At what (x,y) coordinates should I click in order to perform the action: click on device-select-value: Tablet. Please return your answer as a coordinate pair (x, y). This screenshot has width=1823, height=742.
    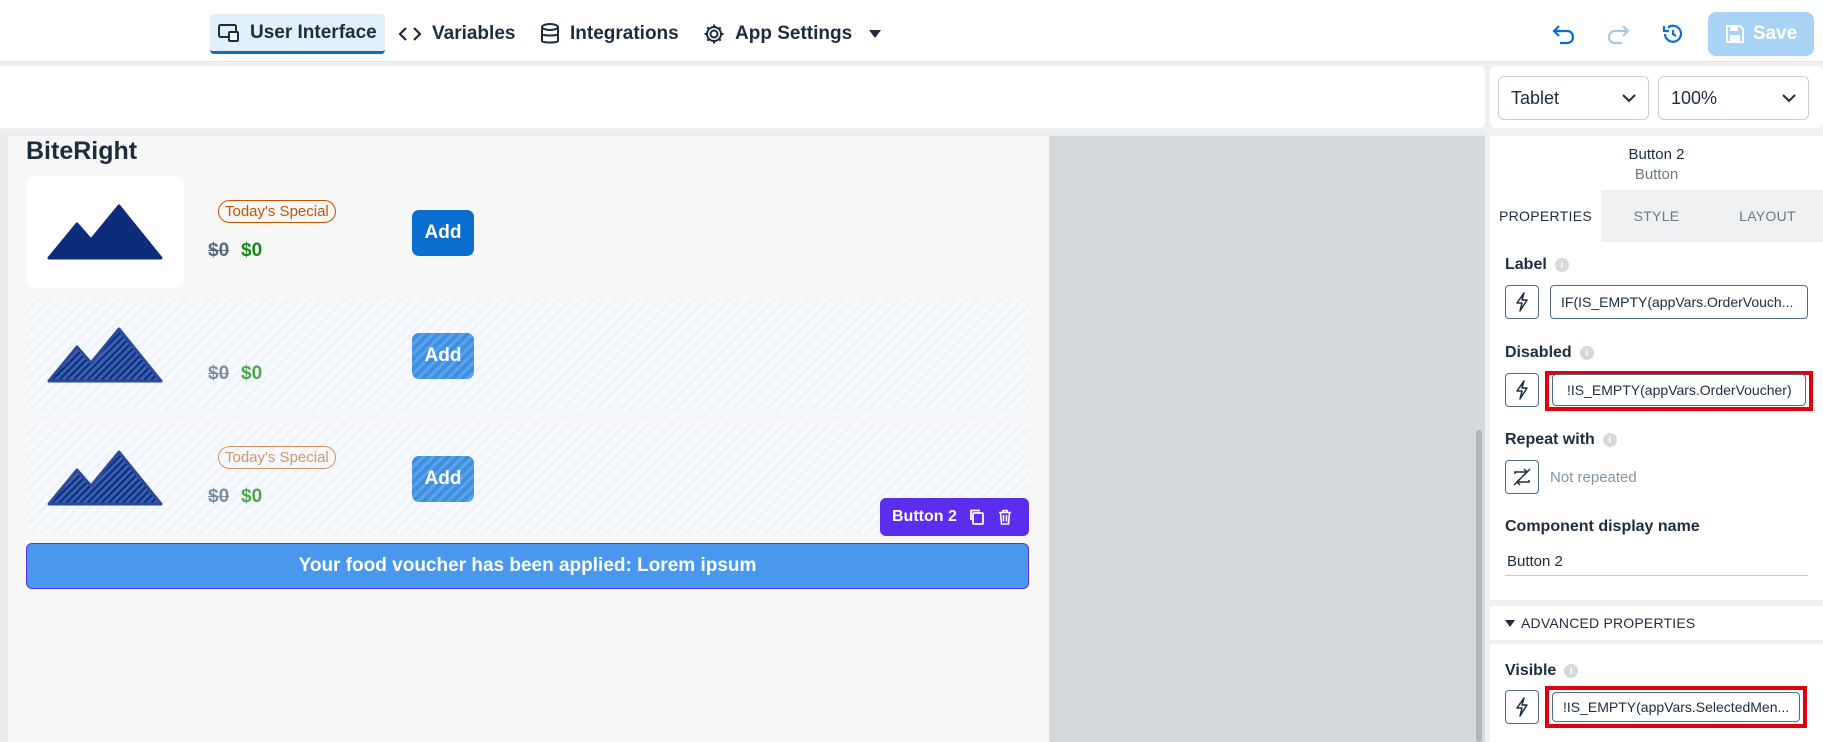
    Looking at the image, I should click on (1535, 97).